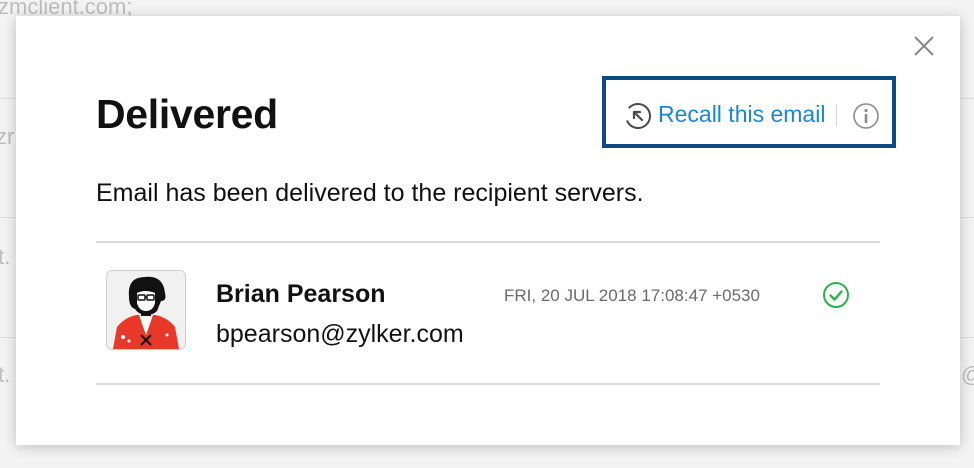 The image size is (974, 468). Describe the element at coordinates (638, 116) in the screenshot. I see `recall-arrow-icon` at that location.